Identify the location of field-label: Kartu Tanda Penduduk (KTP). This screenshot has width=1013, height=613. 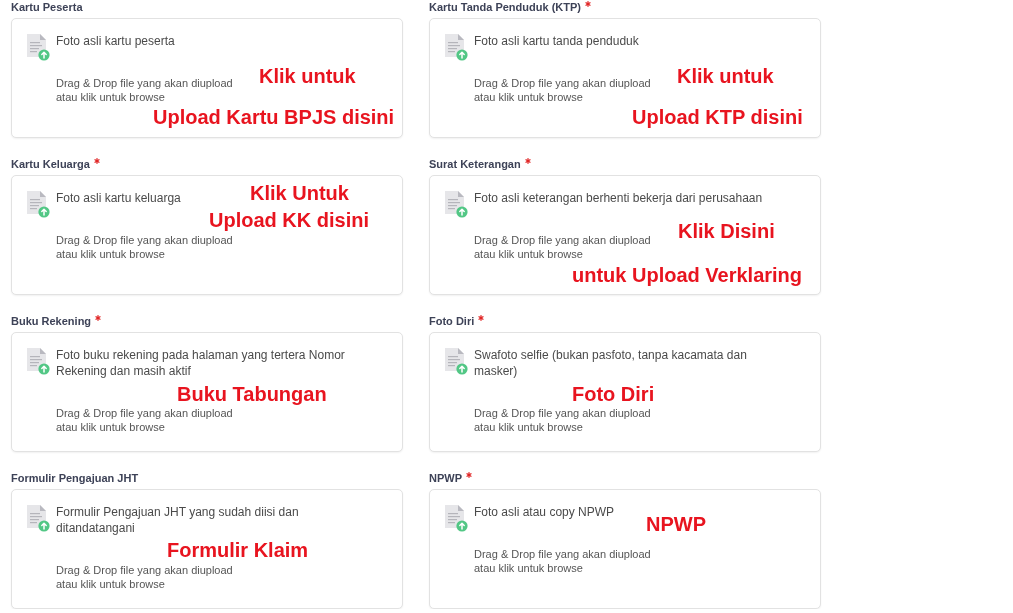
(505, 7).